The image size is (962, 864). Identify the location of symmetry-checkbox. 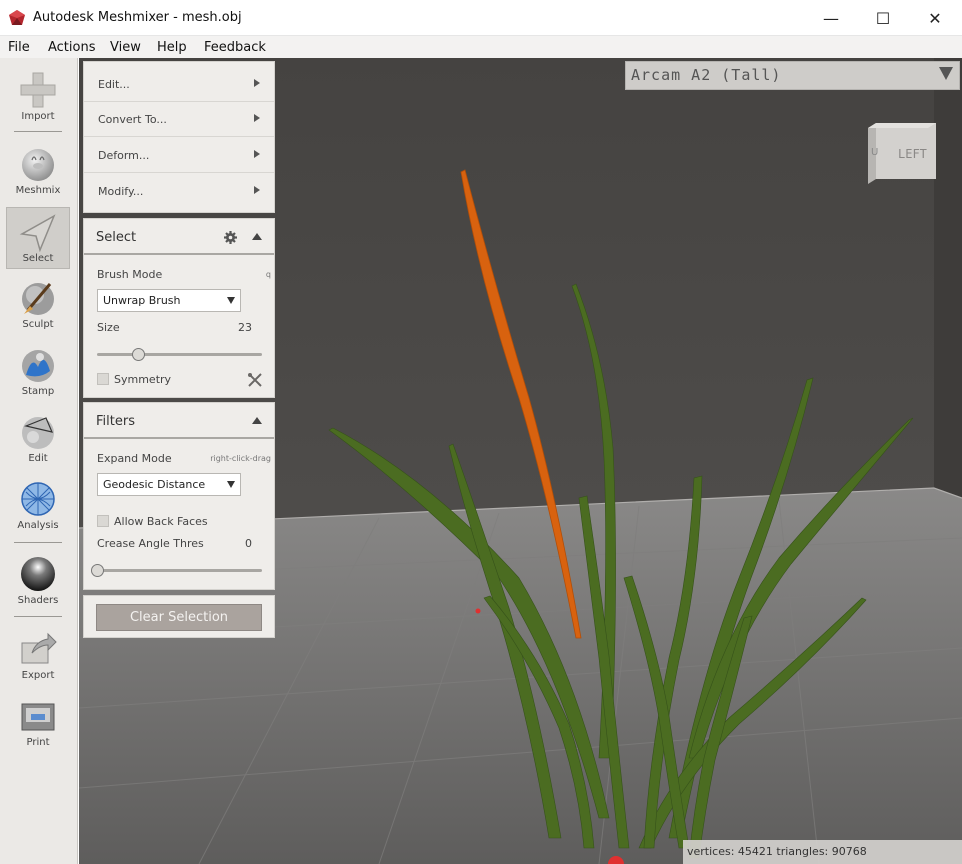
(103, 379).